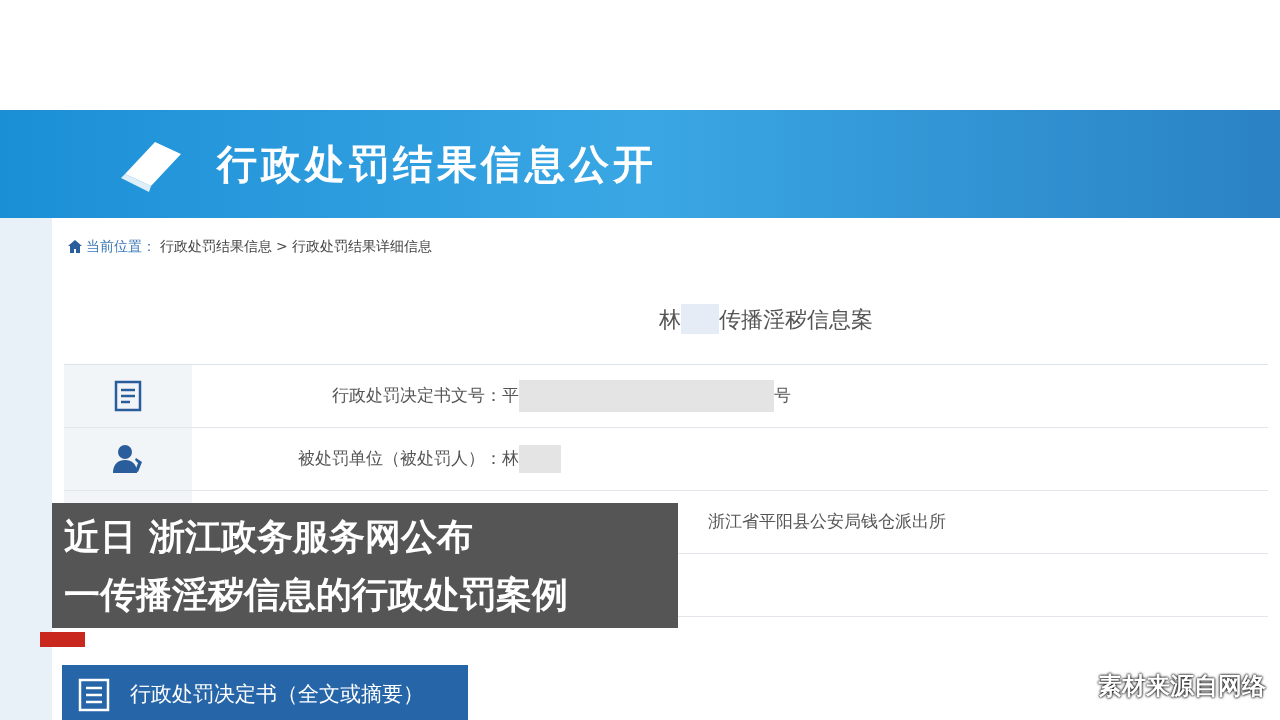  I want to click on caption-text: 近日 浙江政务服务网公布, so click(269, 536).